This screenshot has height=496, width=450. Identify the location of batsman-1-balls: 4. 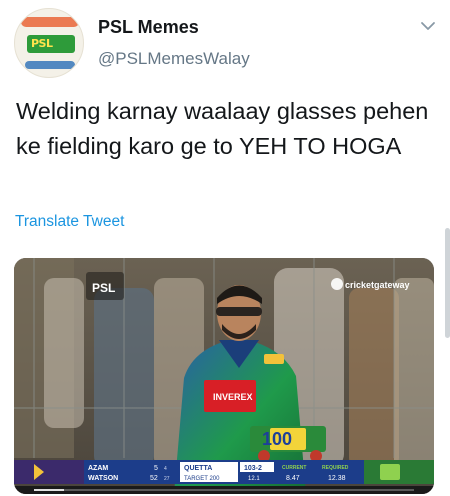
(165, 469).